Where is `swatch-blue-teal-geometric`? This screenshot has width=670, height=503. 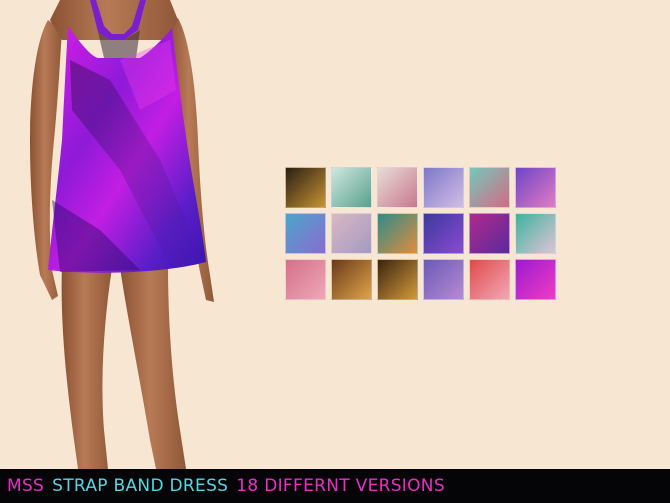
swatch-blue-teal-geometric is located at coordinates (305, 233).